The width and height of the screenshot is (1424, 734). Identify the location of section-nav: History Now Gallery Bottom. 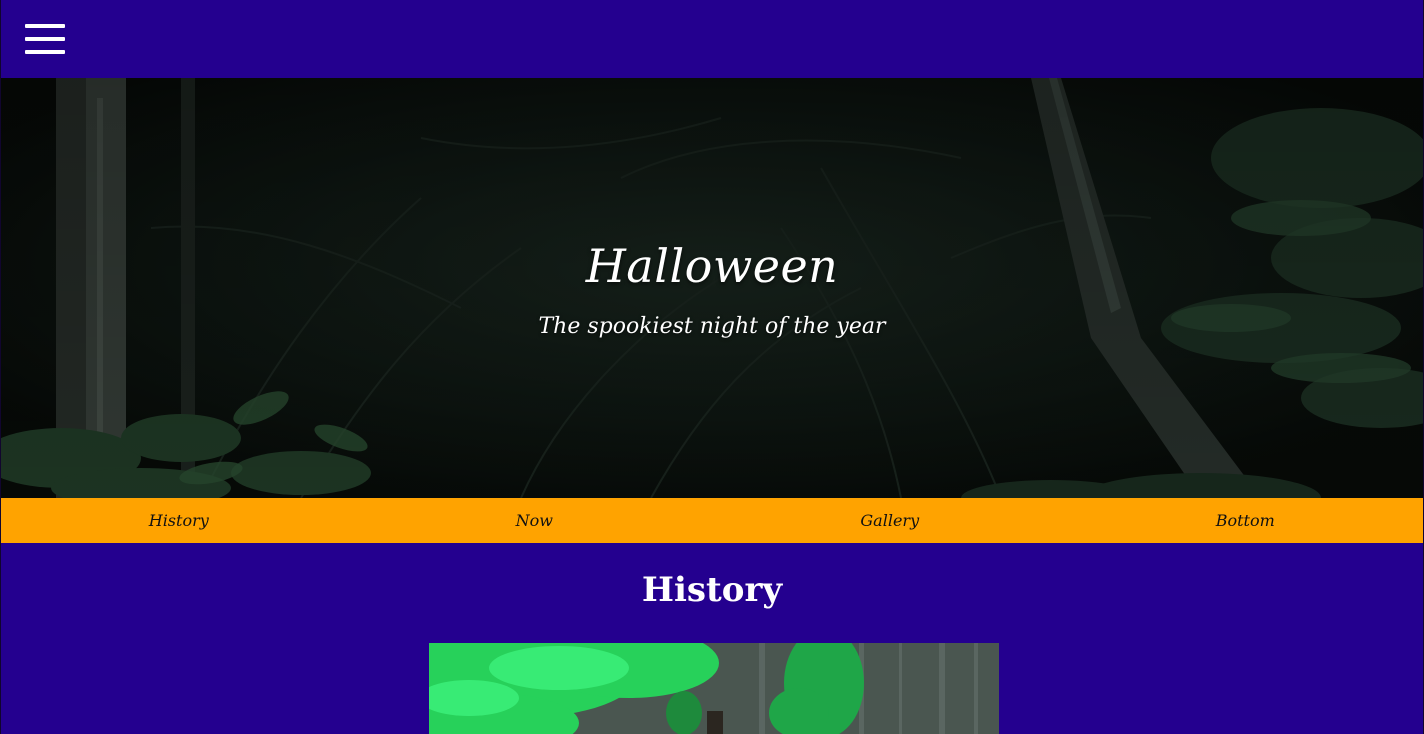
(712, 520).